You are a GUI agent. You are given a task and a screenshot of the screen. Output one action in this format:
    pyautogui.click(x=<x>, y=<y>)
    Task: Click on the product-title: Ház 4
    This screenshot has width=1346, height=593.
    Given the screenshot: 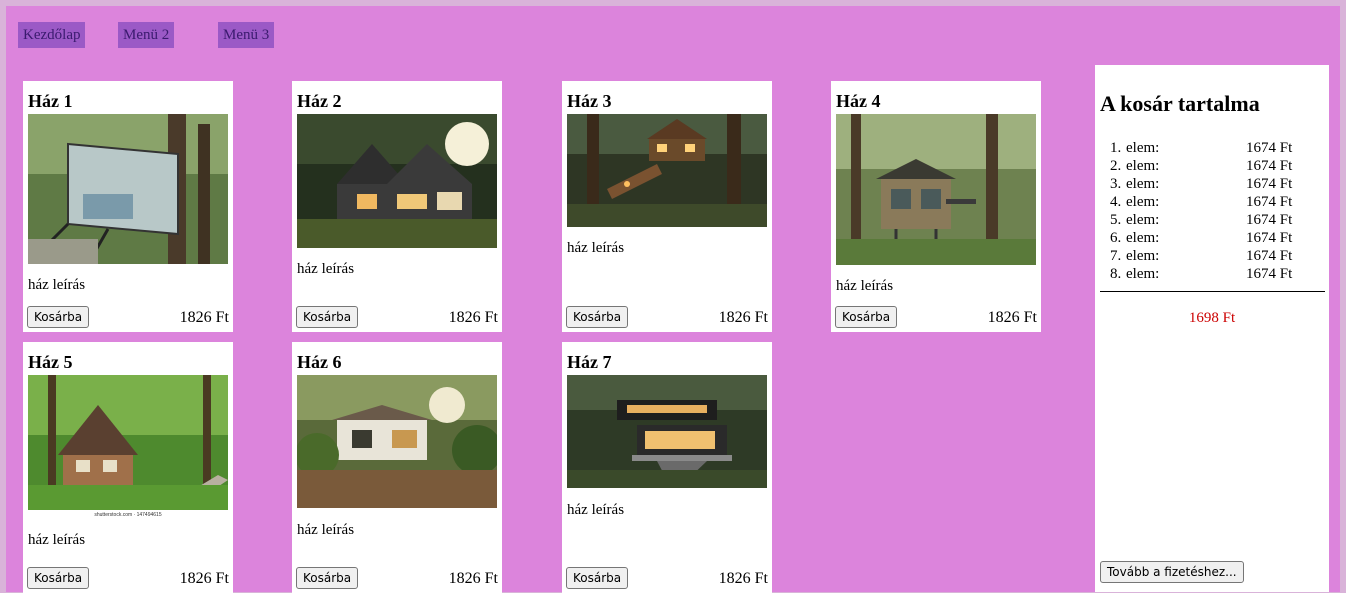 What is the action you would take?
    pyautogui.click(x=858, y=101)
    